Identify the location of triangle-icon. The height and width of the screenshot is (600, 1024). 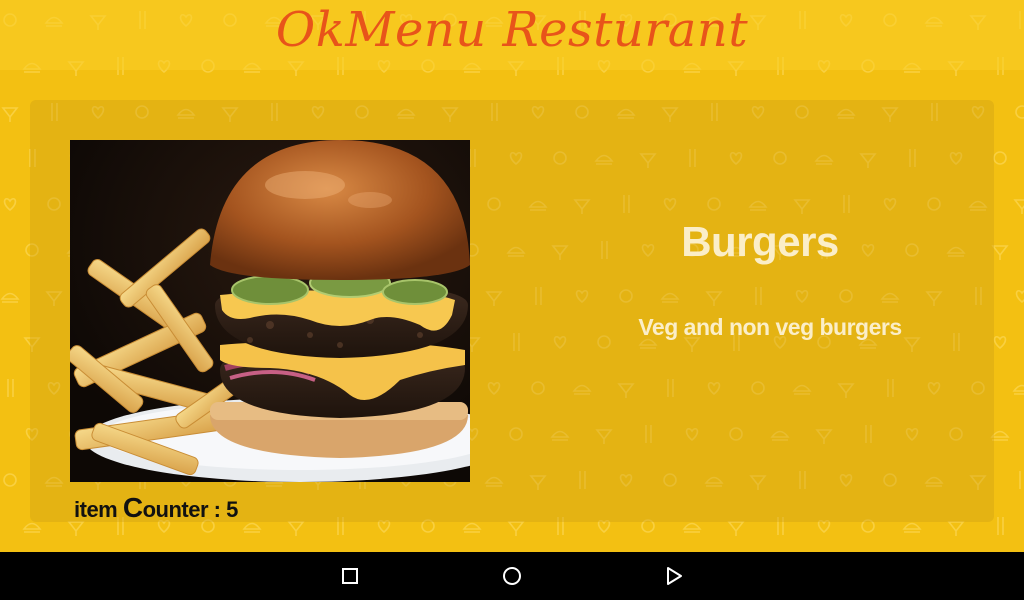
(674, 576).